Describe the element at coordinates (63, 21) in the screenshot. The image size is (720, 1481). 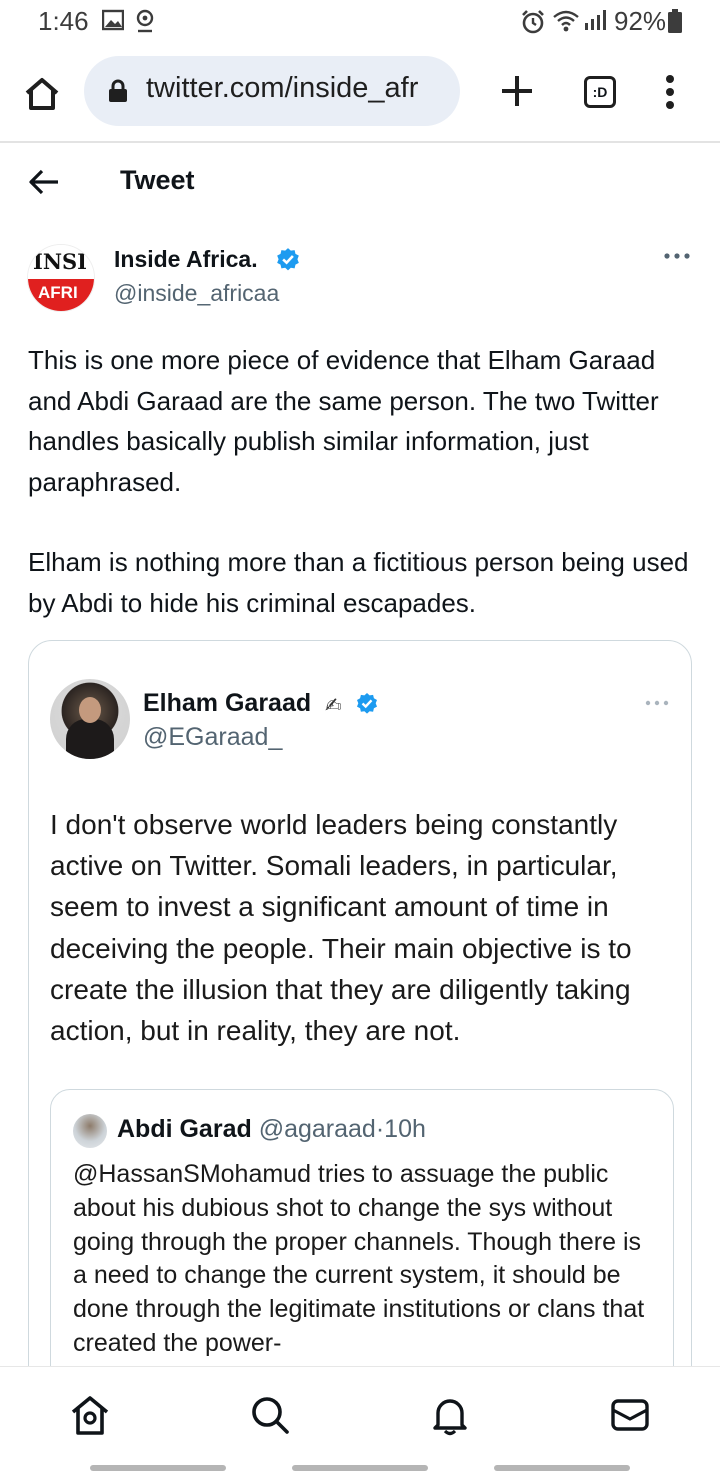
I see `status-time: 1:46` at that location.